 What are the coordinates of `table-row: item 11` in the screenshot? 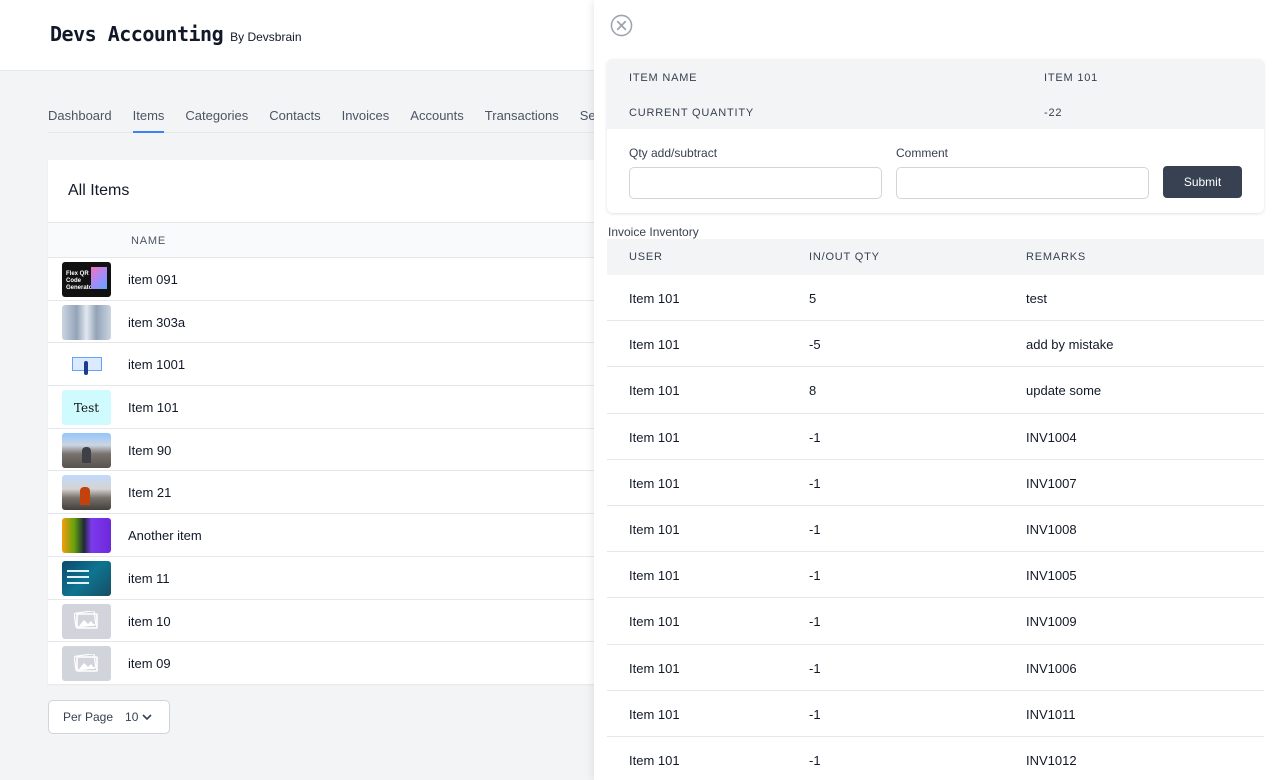 It's located at (328, 578).